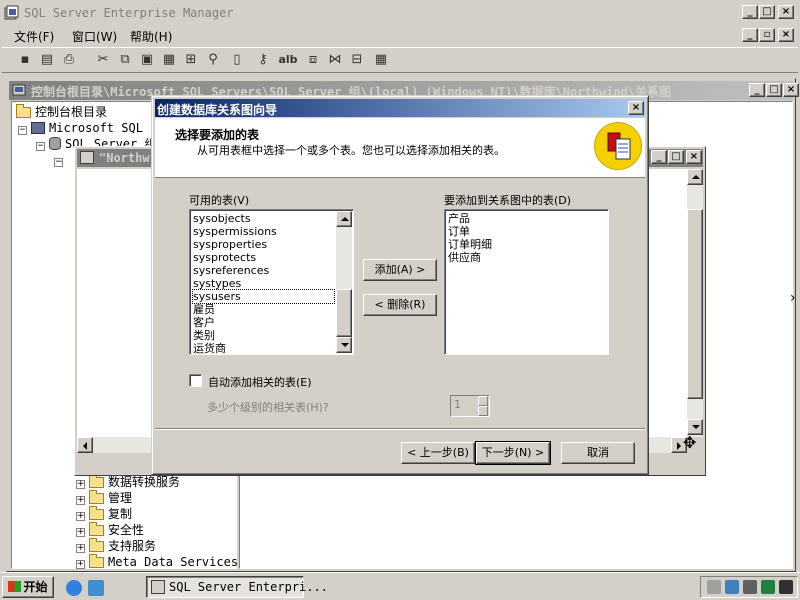  What do you see at coordinates (61, 112) in the screenshot?
I see `tree-item-root: 控制台根目录` at bounding box center [61, 112].